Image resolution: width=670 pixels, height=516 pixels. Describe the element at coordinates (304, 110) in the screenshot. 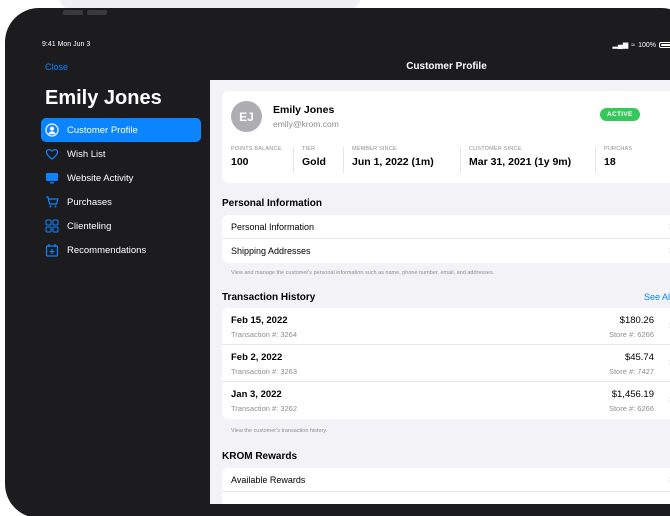

I see `profile-name: Emily Jones` at that location.